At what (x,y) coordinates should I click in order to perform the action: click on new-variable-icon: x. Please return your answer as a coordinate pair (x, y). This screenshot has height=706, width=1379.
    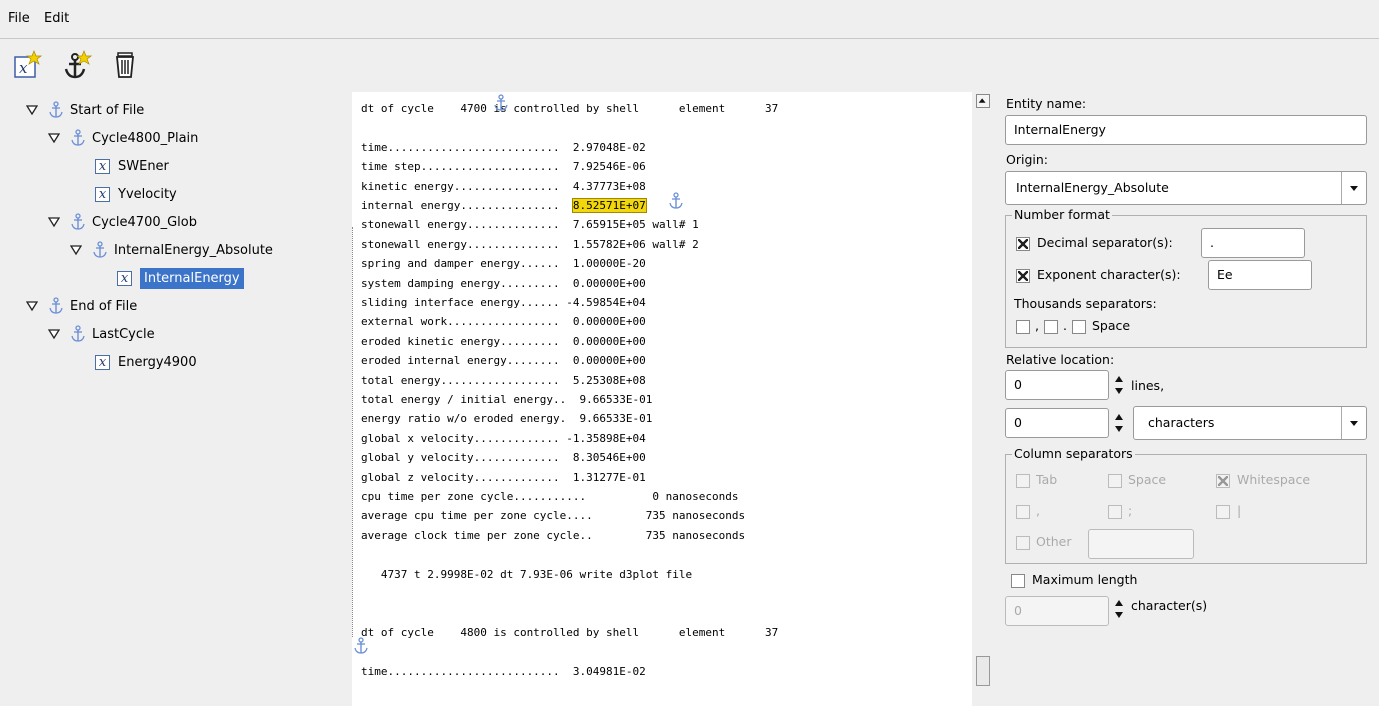
    Looking at the image, I should click on (28, 64).